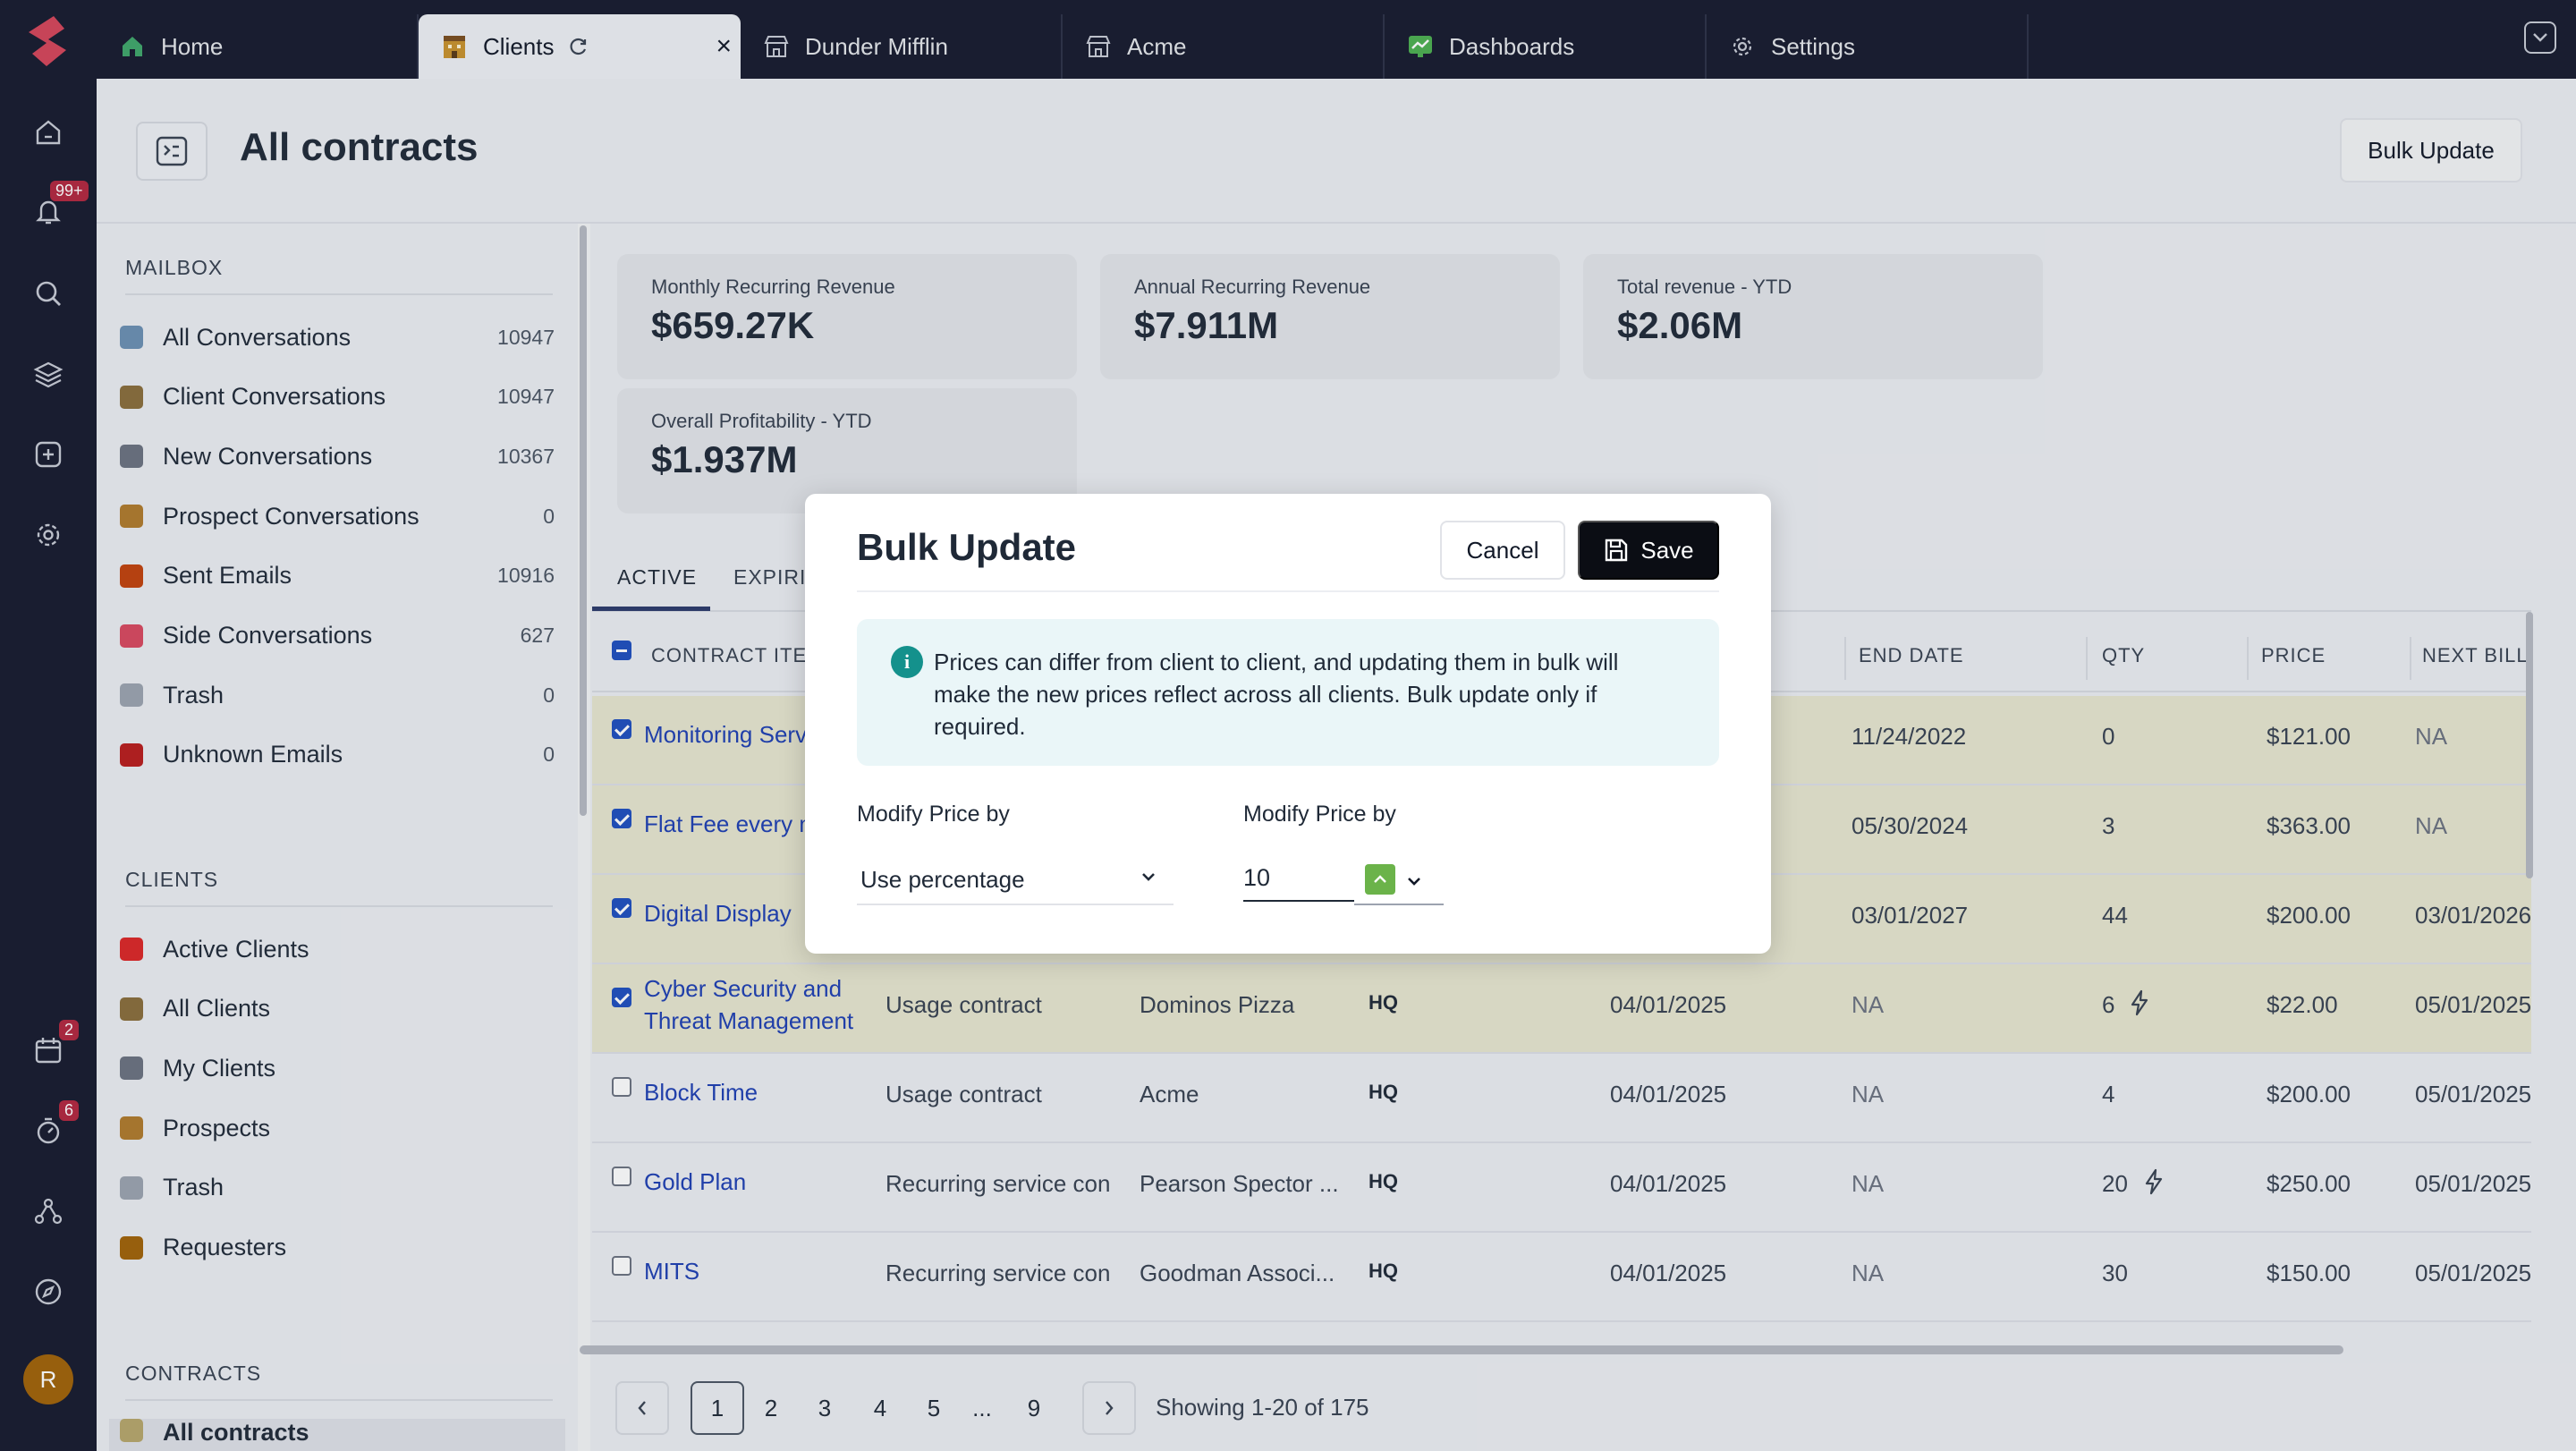 This screenshot has height=1451, width=2576. Describe the element at coordinates (1502, 550) in the screenshot. I see `cancel-button: Cancel` at that location.